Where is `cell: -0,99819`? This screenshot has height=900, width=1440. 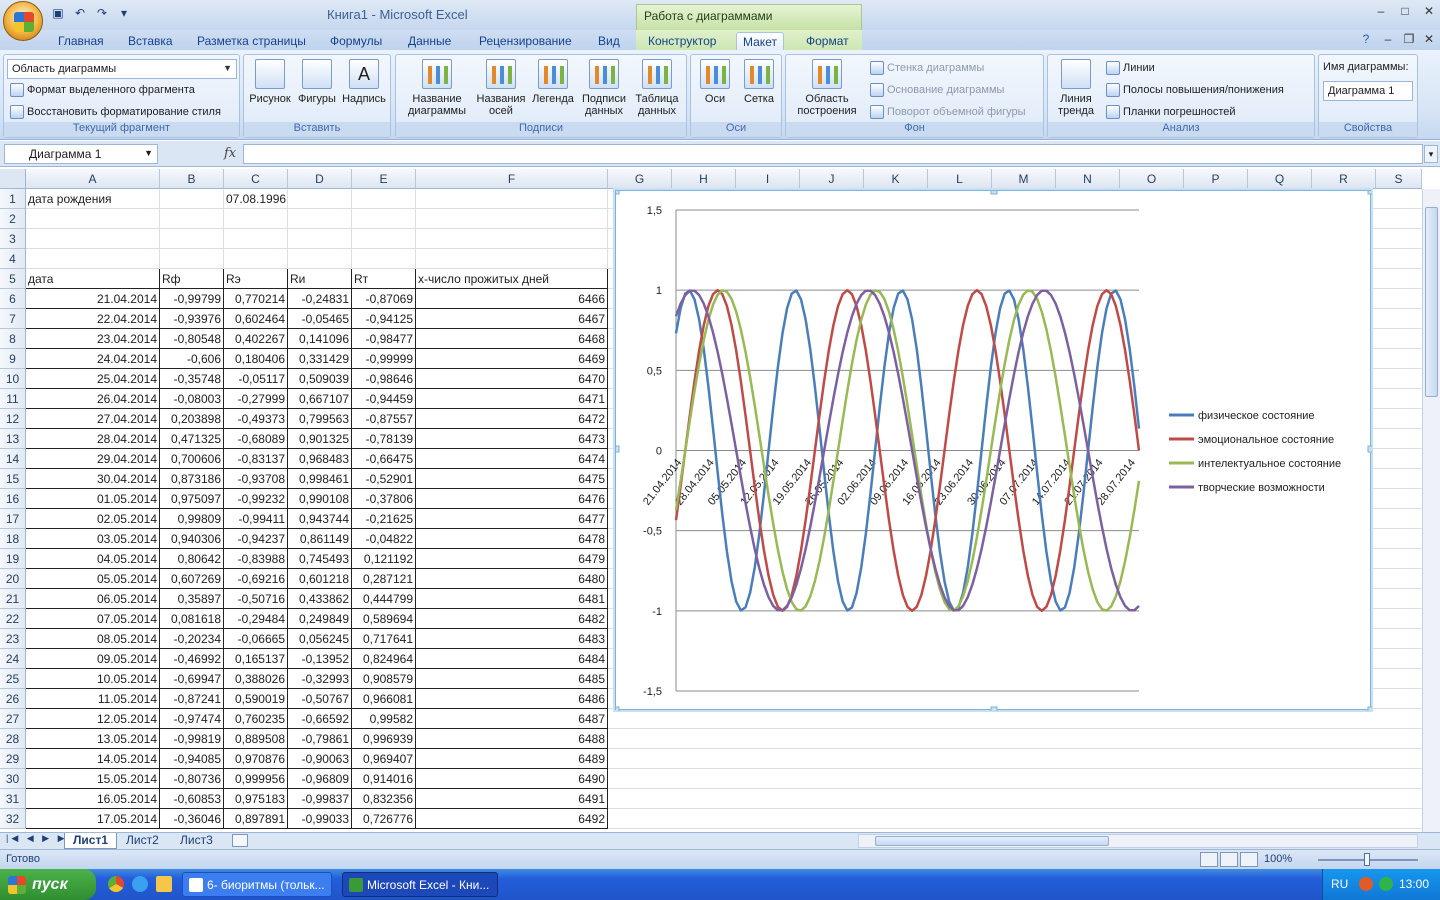
cell: -0,99819 is located at coordinates (192, 739).